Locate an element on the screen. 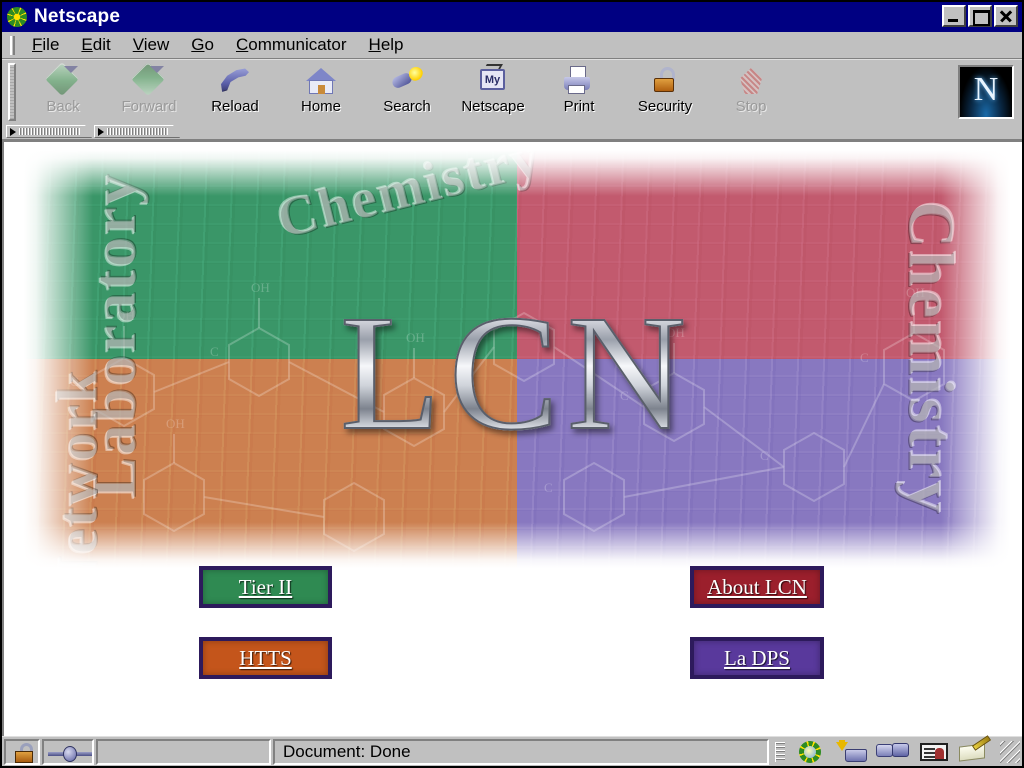  reload-button: Reload is located at coordinates (235, 91).